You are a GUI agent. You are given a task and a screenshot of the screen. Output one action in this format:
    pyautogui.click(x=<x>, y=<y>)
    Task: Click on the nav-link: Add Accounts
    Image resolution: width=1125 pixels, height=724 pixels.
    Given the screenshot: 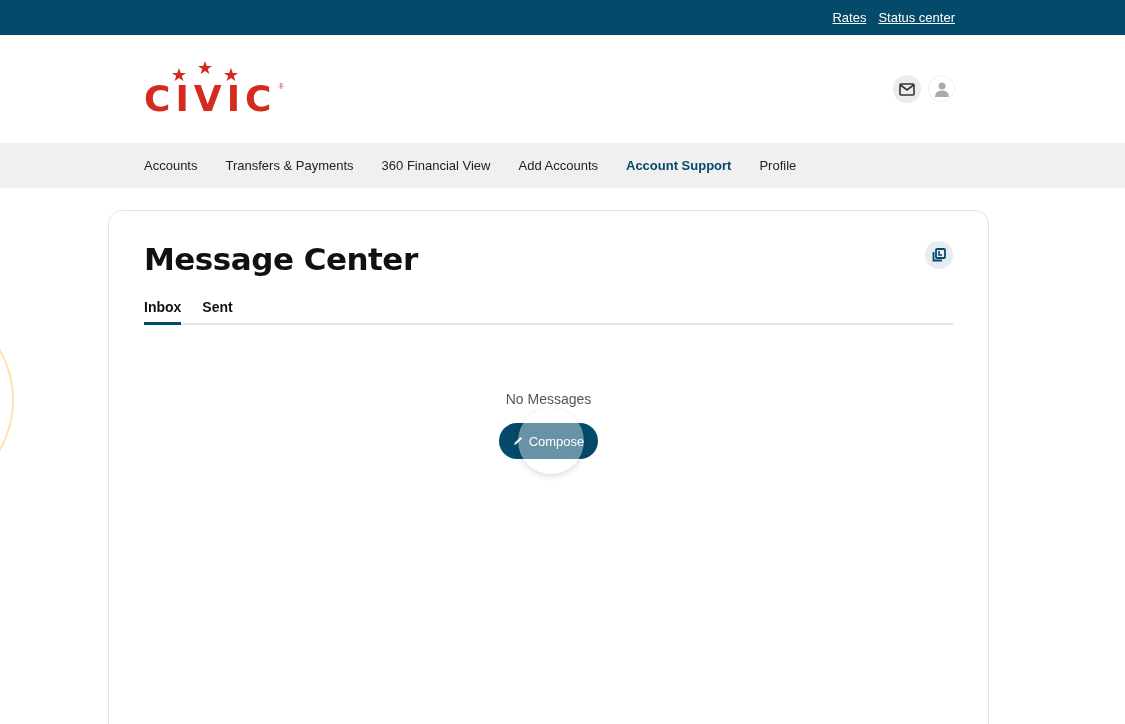 What is the action you would take?
    pyautogui.click(x=558, y=165)
    